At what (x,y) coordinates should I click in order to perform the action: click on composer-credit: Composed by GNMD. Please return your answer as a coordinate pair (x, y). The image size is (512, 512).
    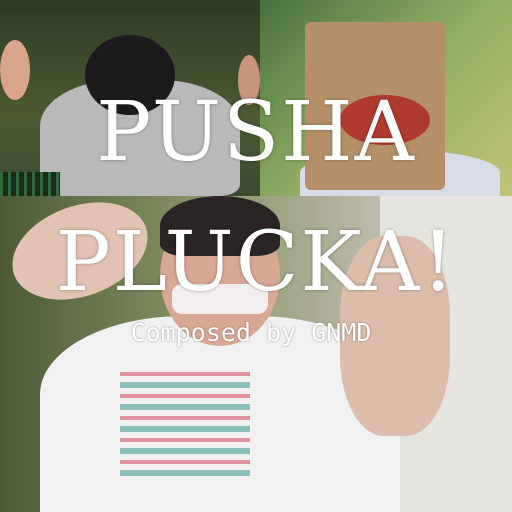
    Looking at the image, I should click on (251, 332).